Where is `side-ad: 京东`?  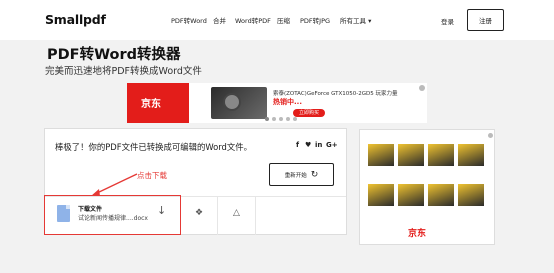
side-ad: 京东 is located at coordinates (427, 187).